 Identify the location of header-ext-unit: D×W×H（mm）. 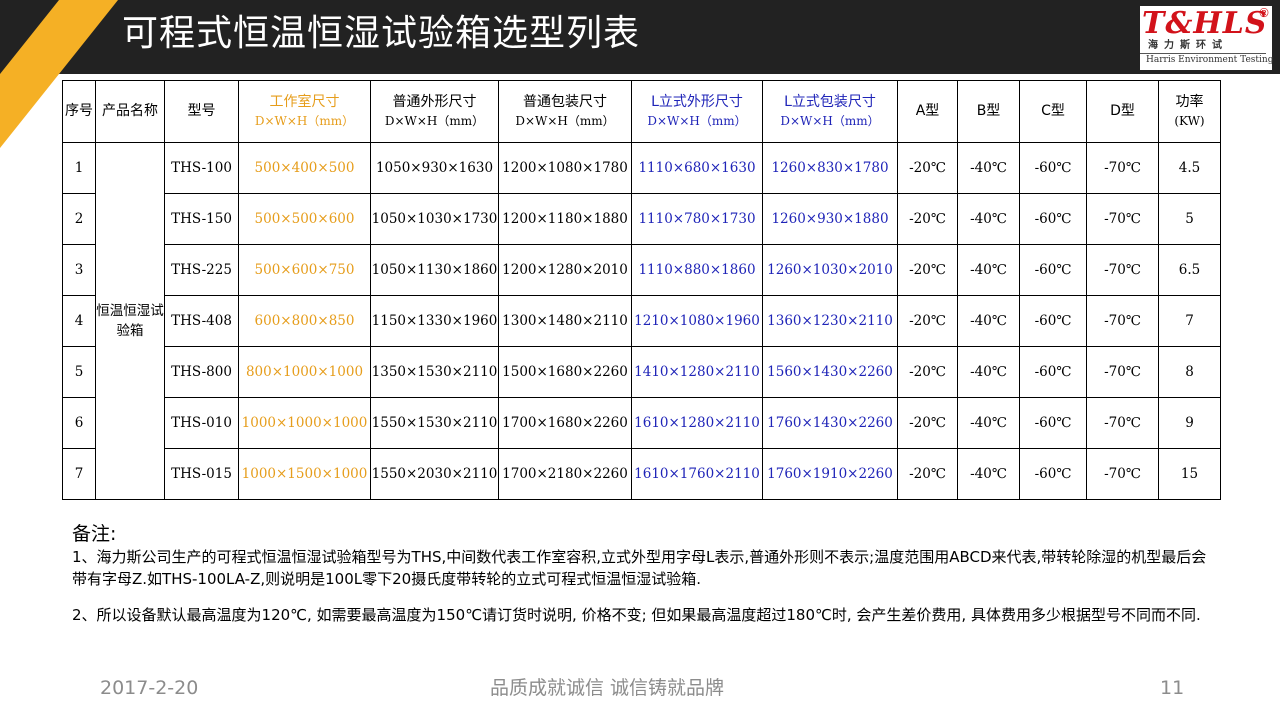
(434, 120).